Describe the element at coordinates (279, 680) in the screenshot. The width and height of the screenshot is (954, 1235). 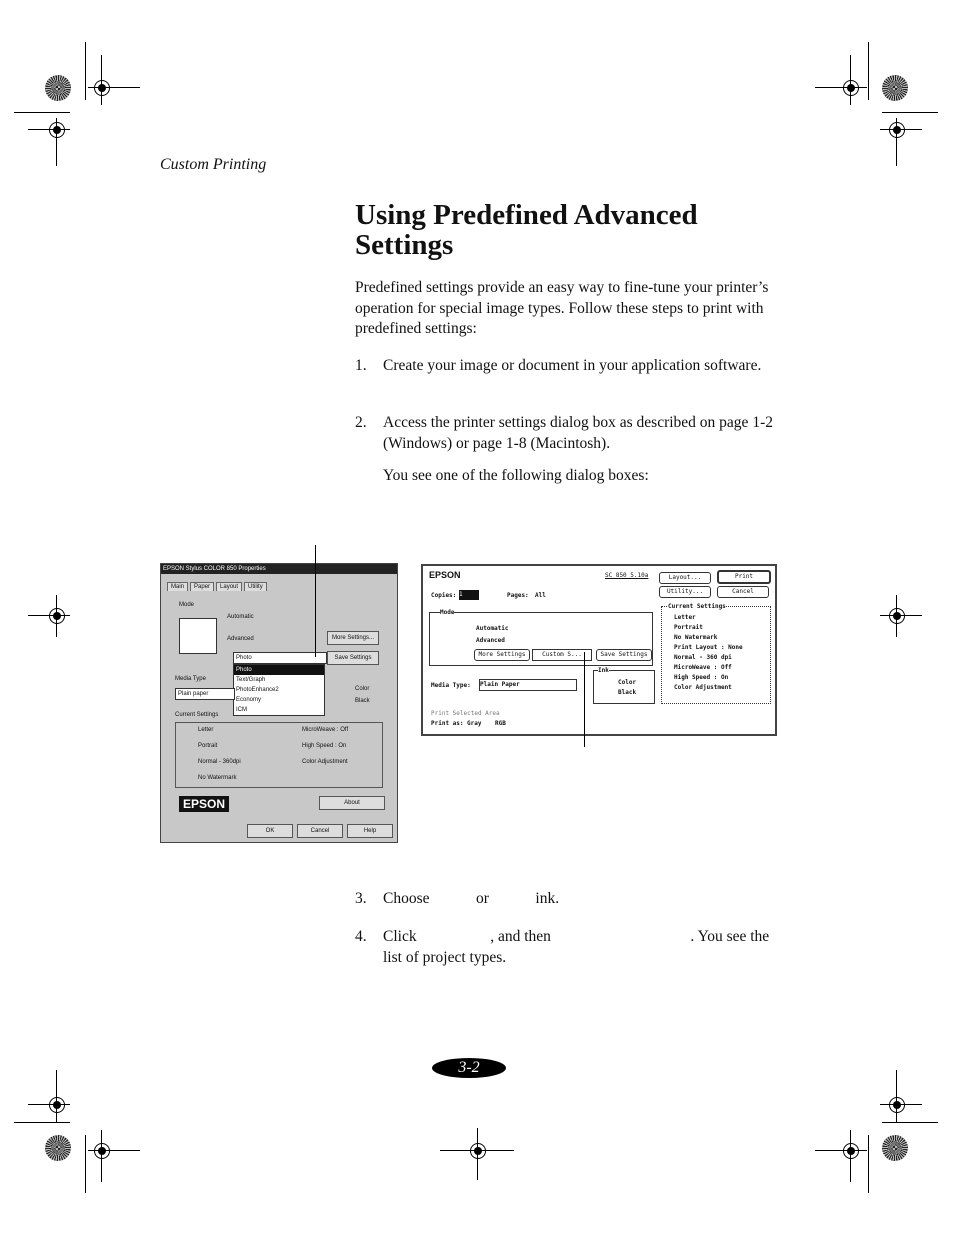
I see `dropdown-option: Text/Graph` at that location.